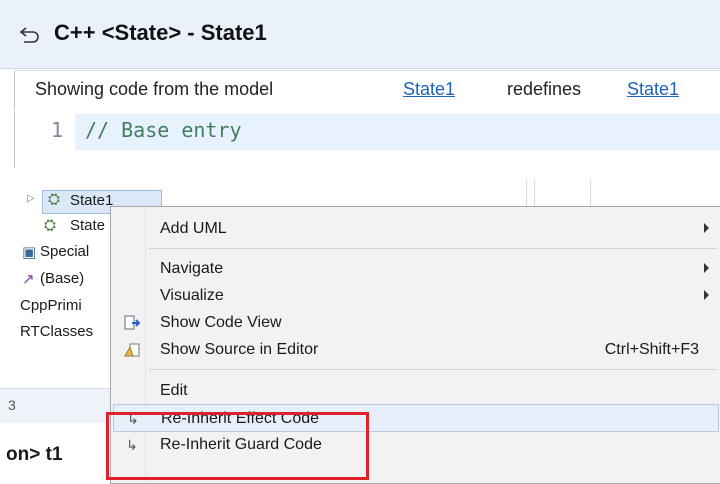 Image resolution: width=720 pixels, height=484 pixels. Describe the element at coordinates (132, 350) in the screenshot. I see `show-source-icon` at that location.